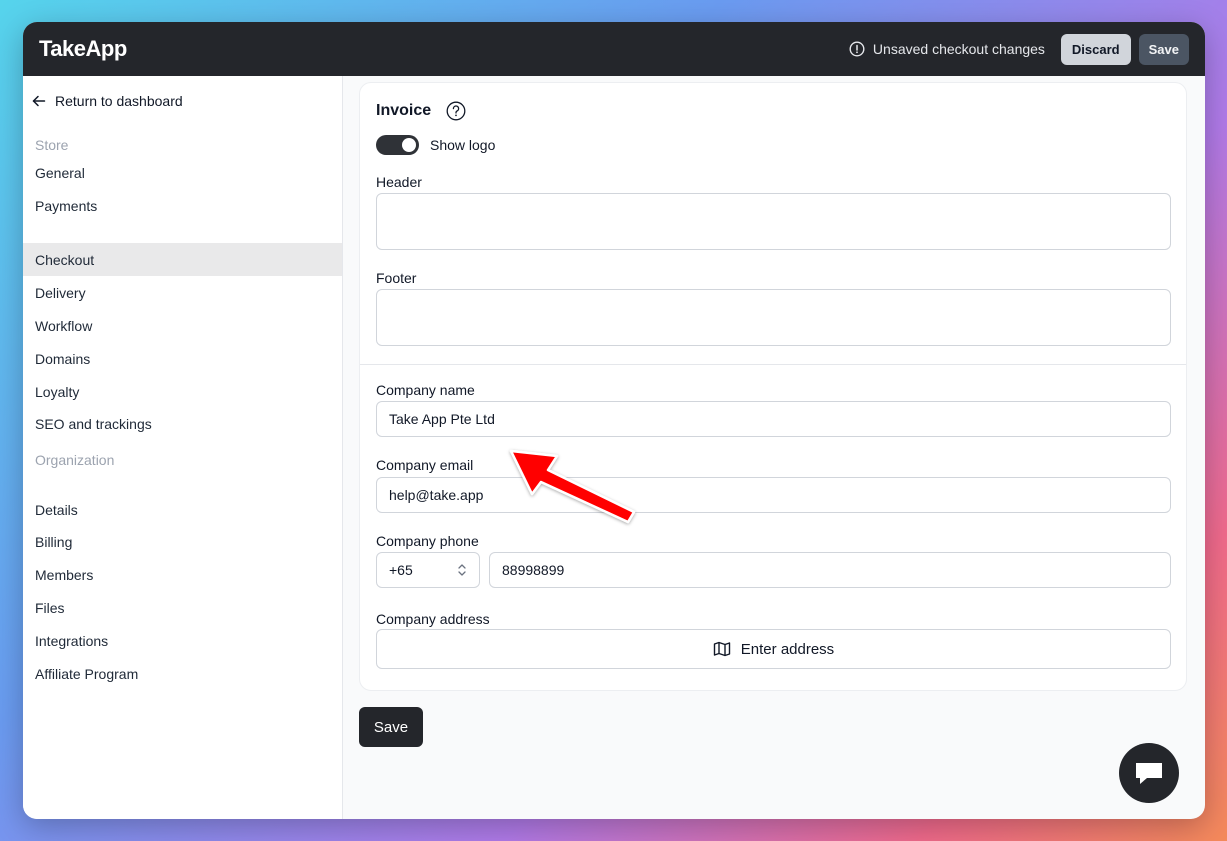 Image resolution: width=1227 pixels, height=841 pixels. What do you see at coordinates (83, 49) in the screenshot?
I see `app-logo: TakeApp` at bounding box center [83, 49].